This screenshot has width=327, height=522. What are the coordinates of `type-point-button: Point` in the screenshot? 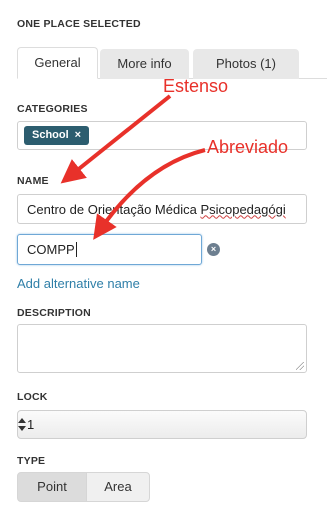 It's located at (52, 487).